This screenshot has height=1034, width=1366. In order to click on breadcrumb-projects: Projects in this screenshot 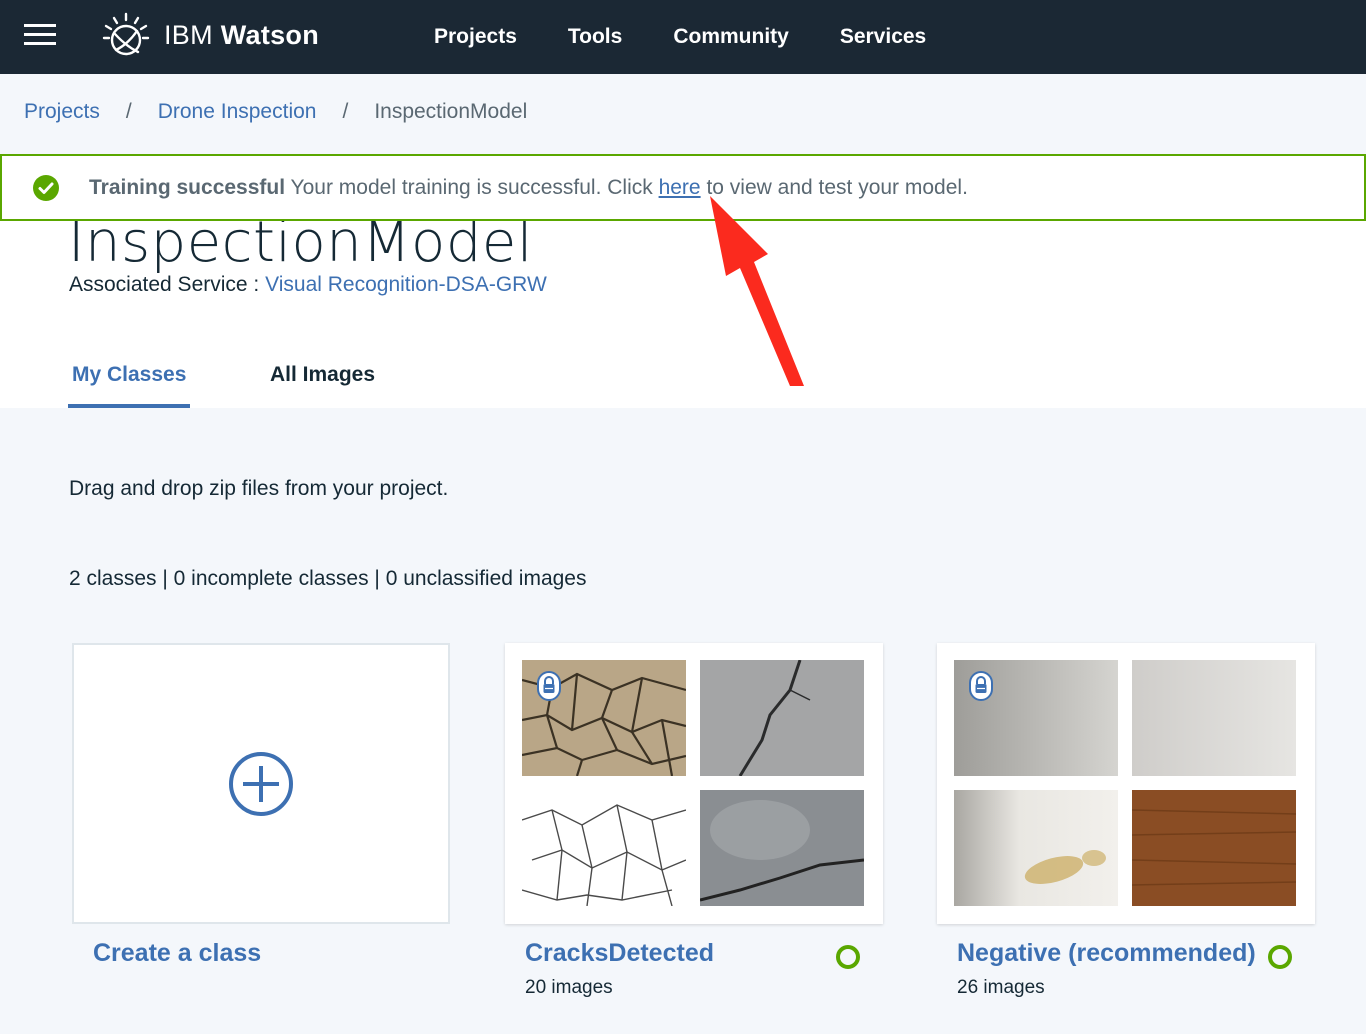, I will do `click(62, 112)`.